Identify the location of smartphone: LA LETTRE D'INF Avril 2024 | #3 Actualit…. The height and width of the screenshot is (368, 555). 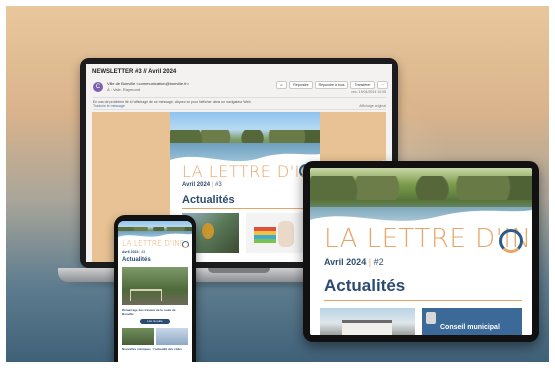
(155, 288).